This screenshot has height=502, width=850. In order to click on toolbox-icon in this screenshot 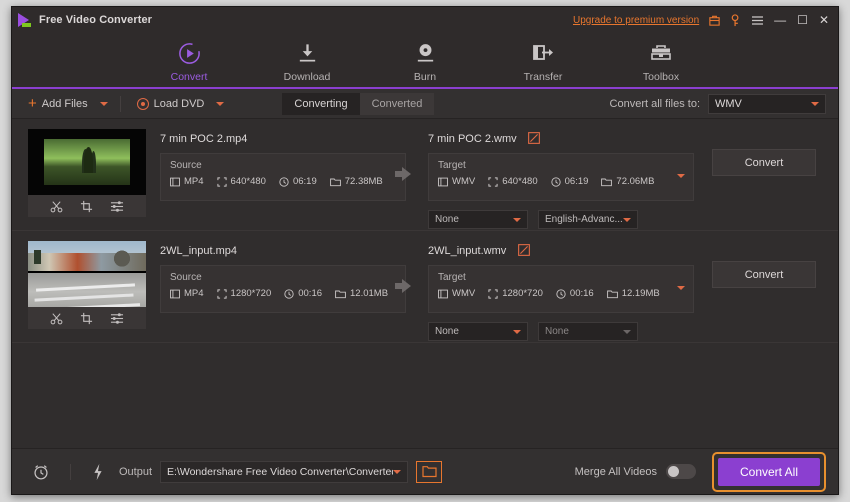, I will do `click(661, 53)`.